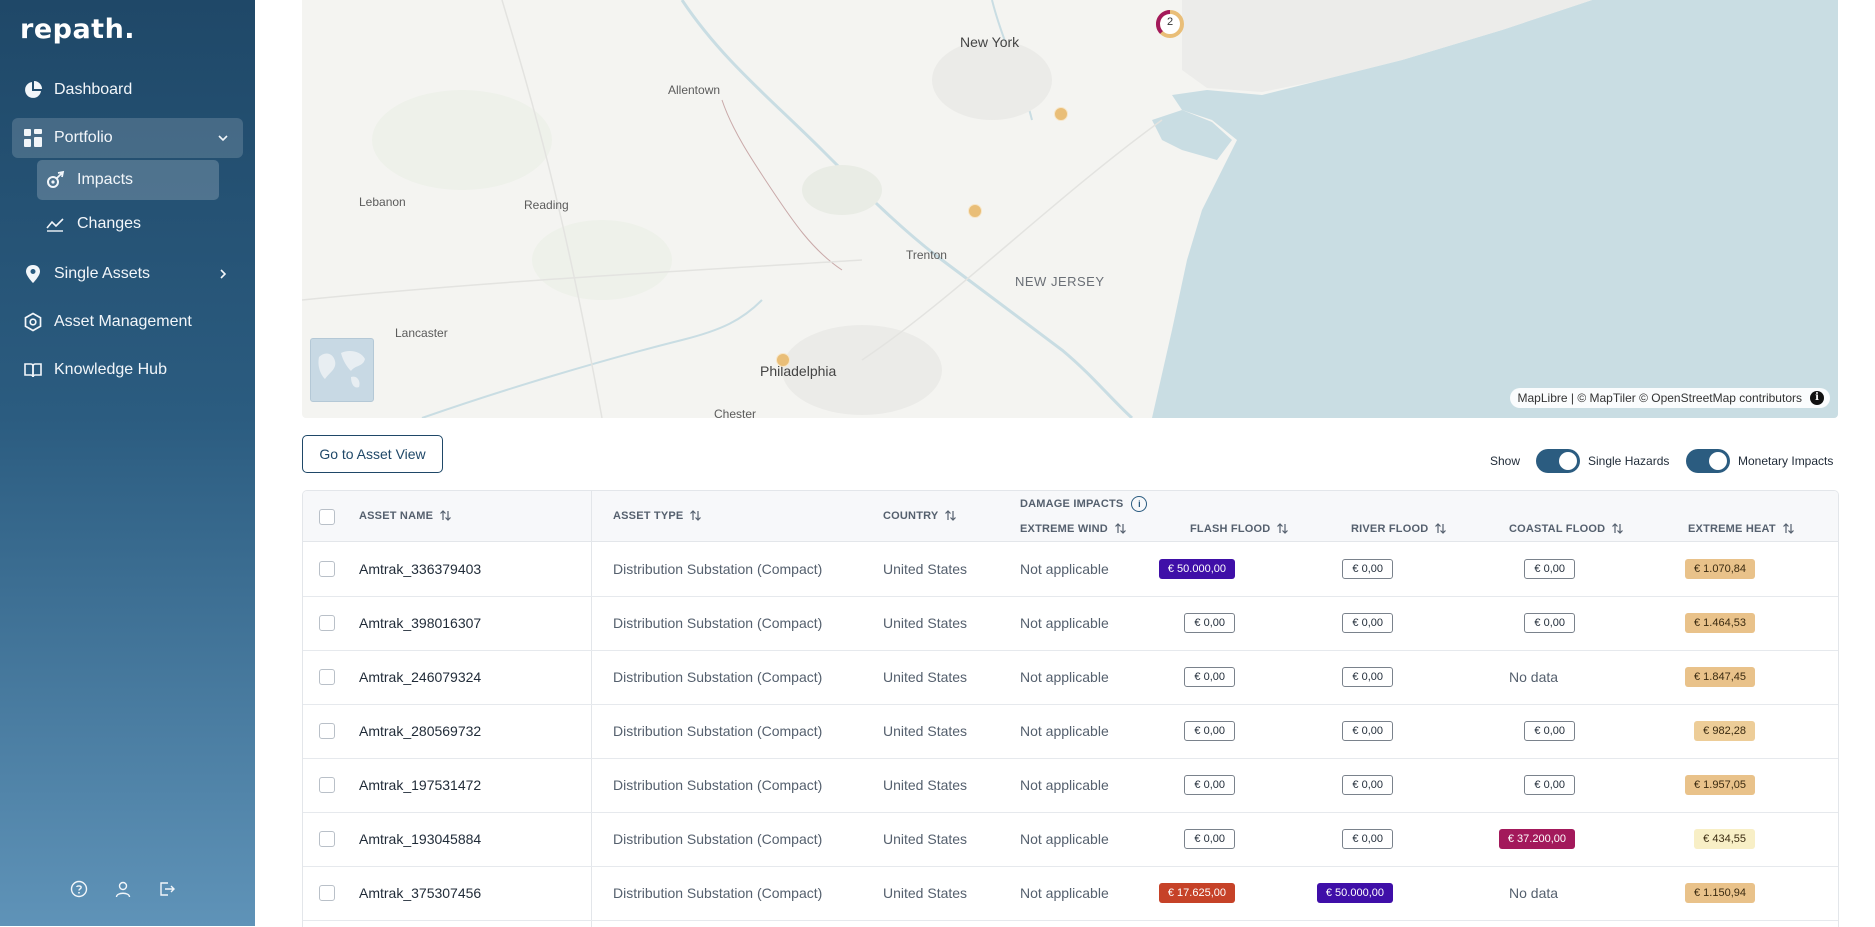 The image size is (1875, 927). What do you see at coordinates (1724, 731) in the screenshot?
I see `heat-value-badge: € 982,28` at bounding box center [1724, 731].